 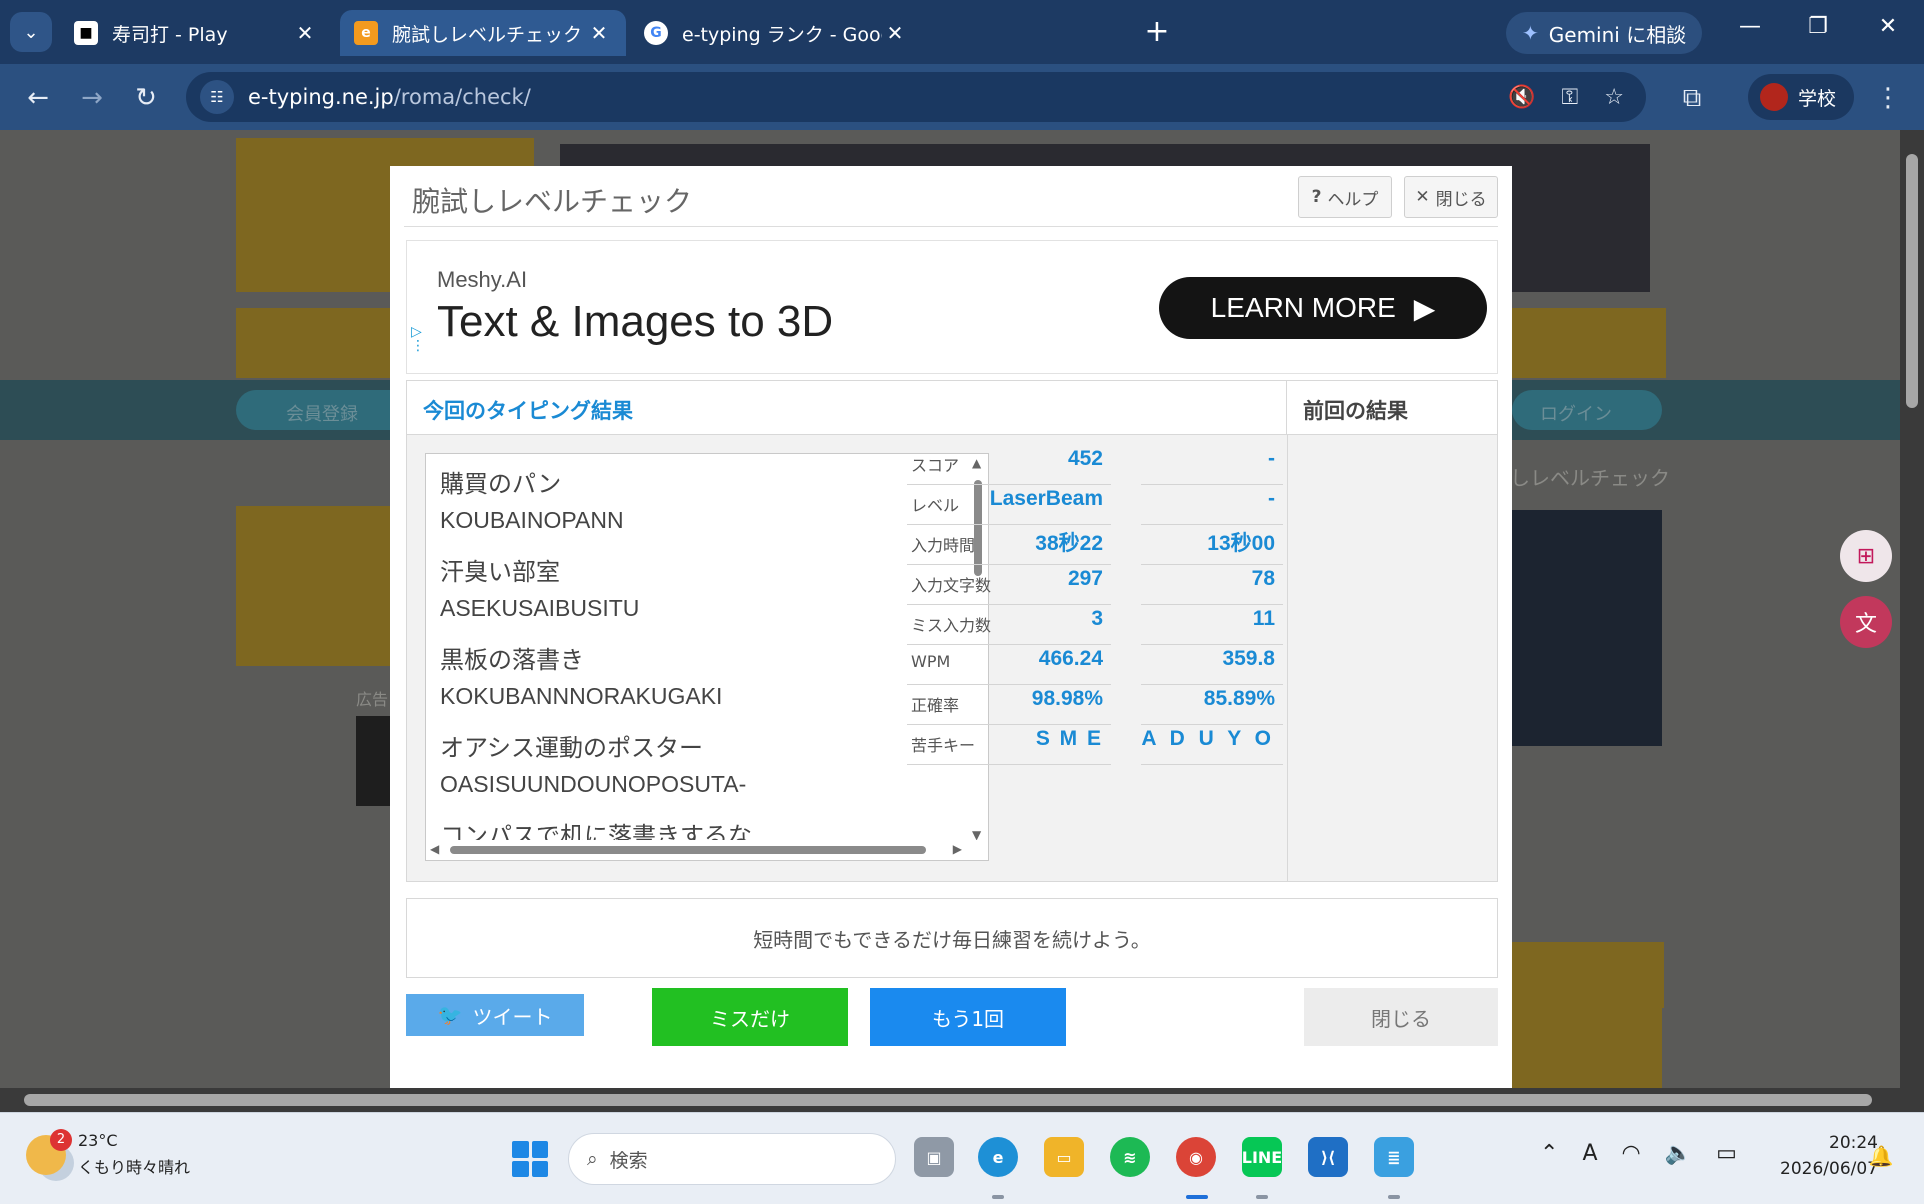 What do you see at coordinates (1866, 556) in the screenshot?
I see `side-apps-icon: ⊞` at bounding box center [1866, 556].